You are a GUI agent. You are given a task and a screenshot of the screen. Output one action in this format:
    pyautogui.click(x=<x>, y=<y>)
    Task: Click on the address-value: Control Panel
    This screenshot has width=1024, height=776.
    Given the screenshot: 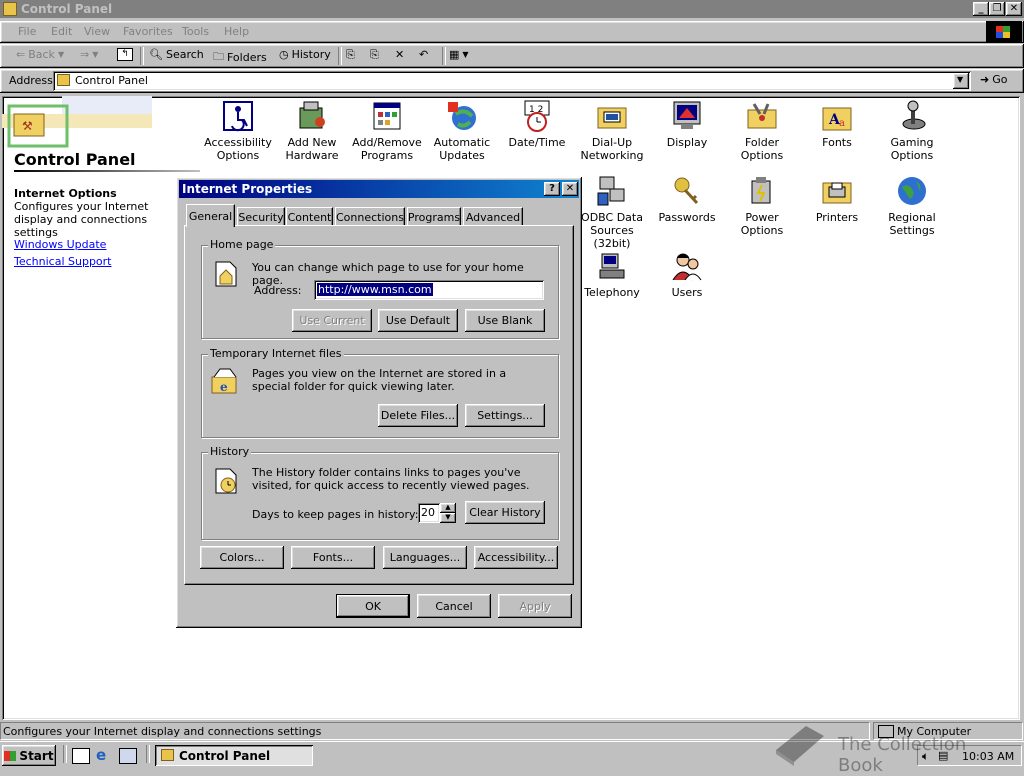 What is the action you would take?
    pyautogui.click(x=111, y=80)
    